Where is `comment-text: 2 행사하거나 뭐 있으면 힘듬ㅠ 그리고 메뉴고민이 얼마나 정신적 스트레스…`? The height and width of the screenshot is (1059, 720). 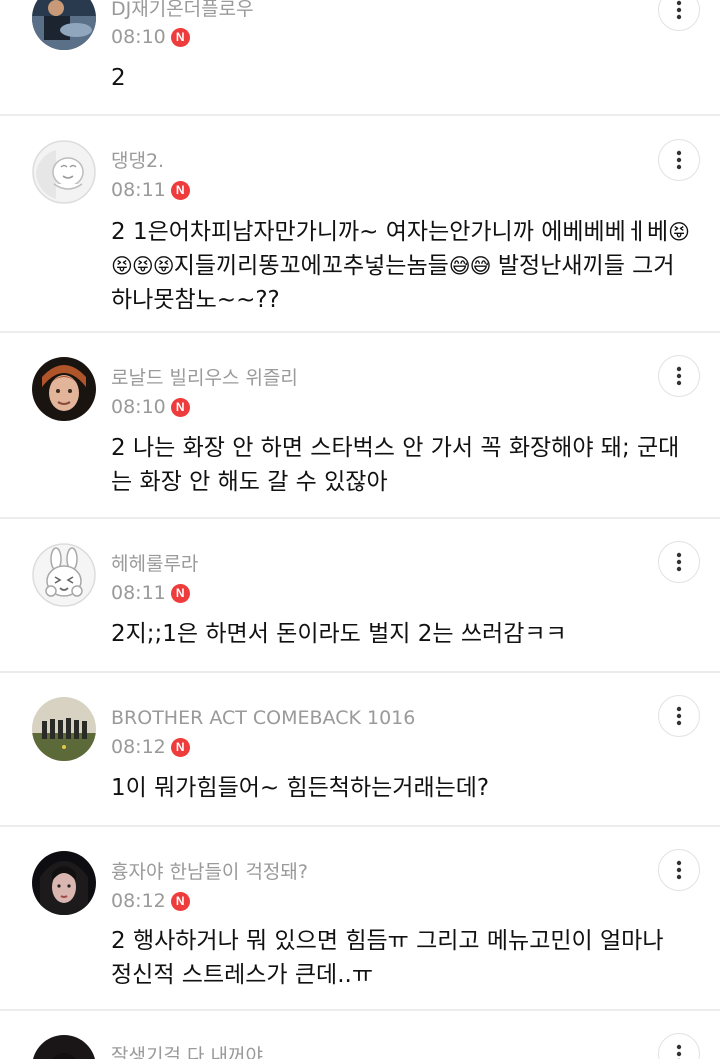 comment-text: 2 행사하거나 뭐 있으면 힘듬ㅠ 그리고 메뉴고민이 얼마나 정신적 스트레스… is located at coordinates (387, 958).